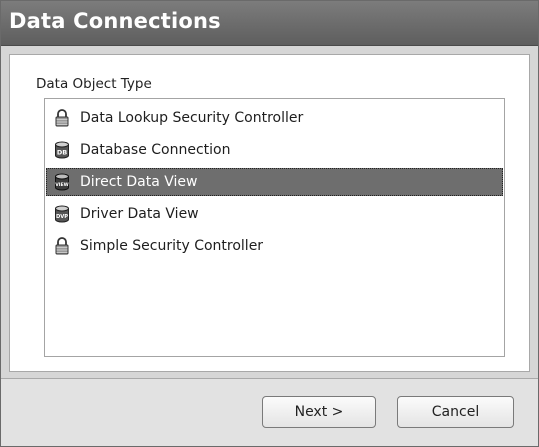 Image resolution: width=539 pixels, height=447 pixels. I want to click on list-item-label: Data Lookup Security Controller, so click(192, 118).